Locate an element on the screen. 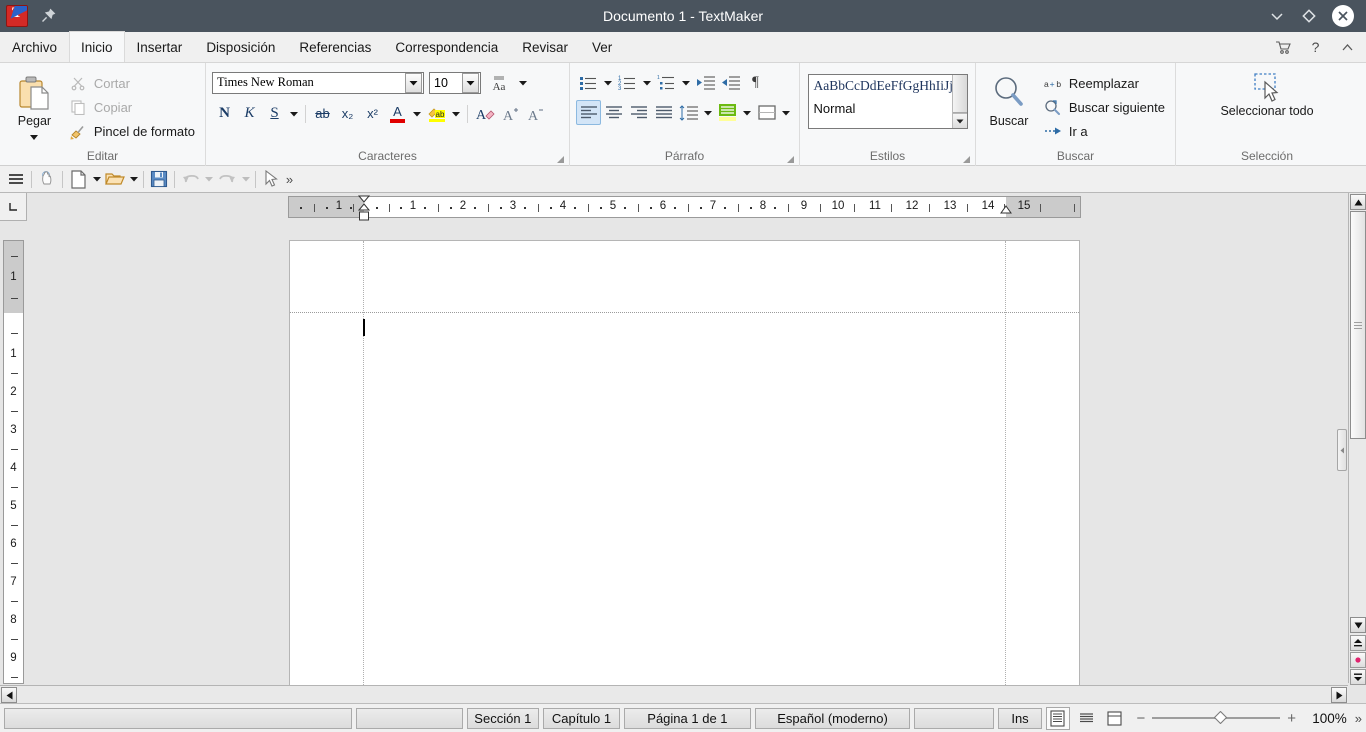 The width and height of the screenshot is (1366, 732). status-language: Español (moderno) is located at coordinates (832, 718).